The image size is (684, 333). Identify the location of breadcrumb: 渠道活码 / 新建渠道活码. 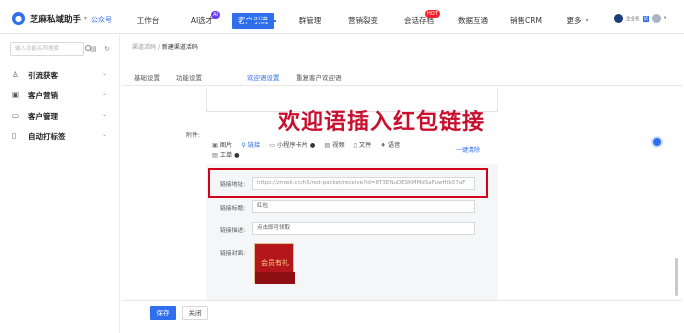
(165, 46).